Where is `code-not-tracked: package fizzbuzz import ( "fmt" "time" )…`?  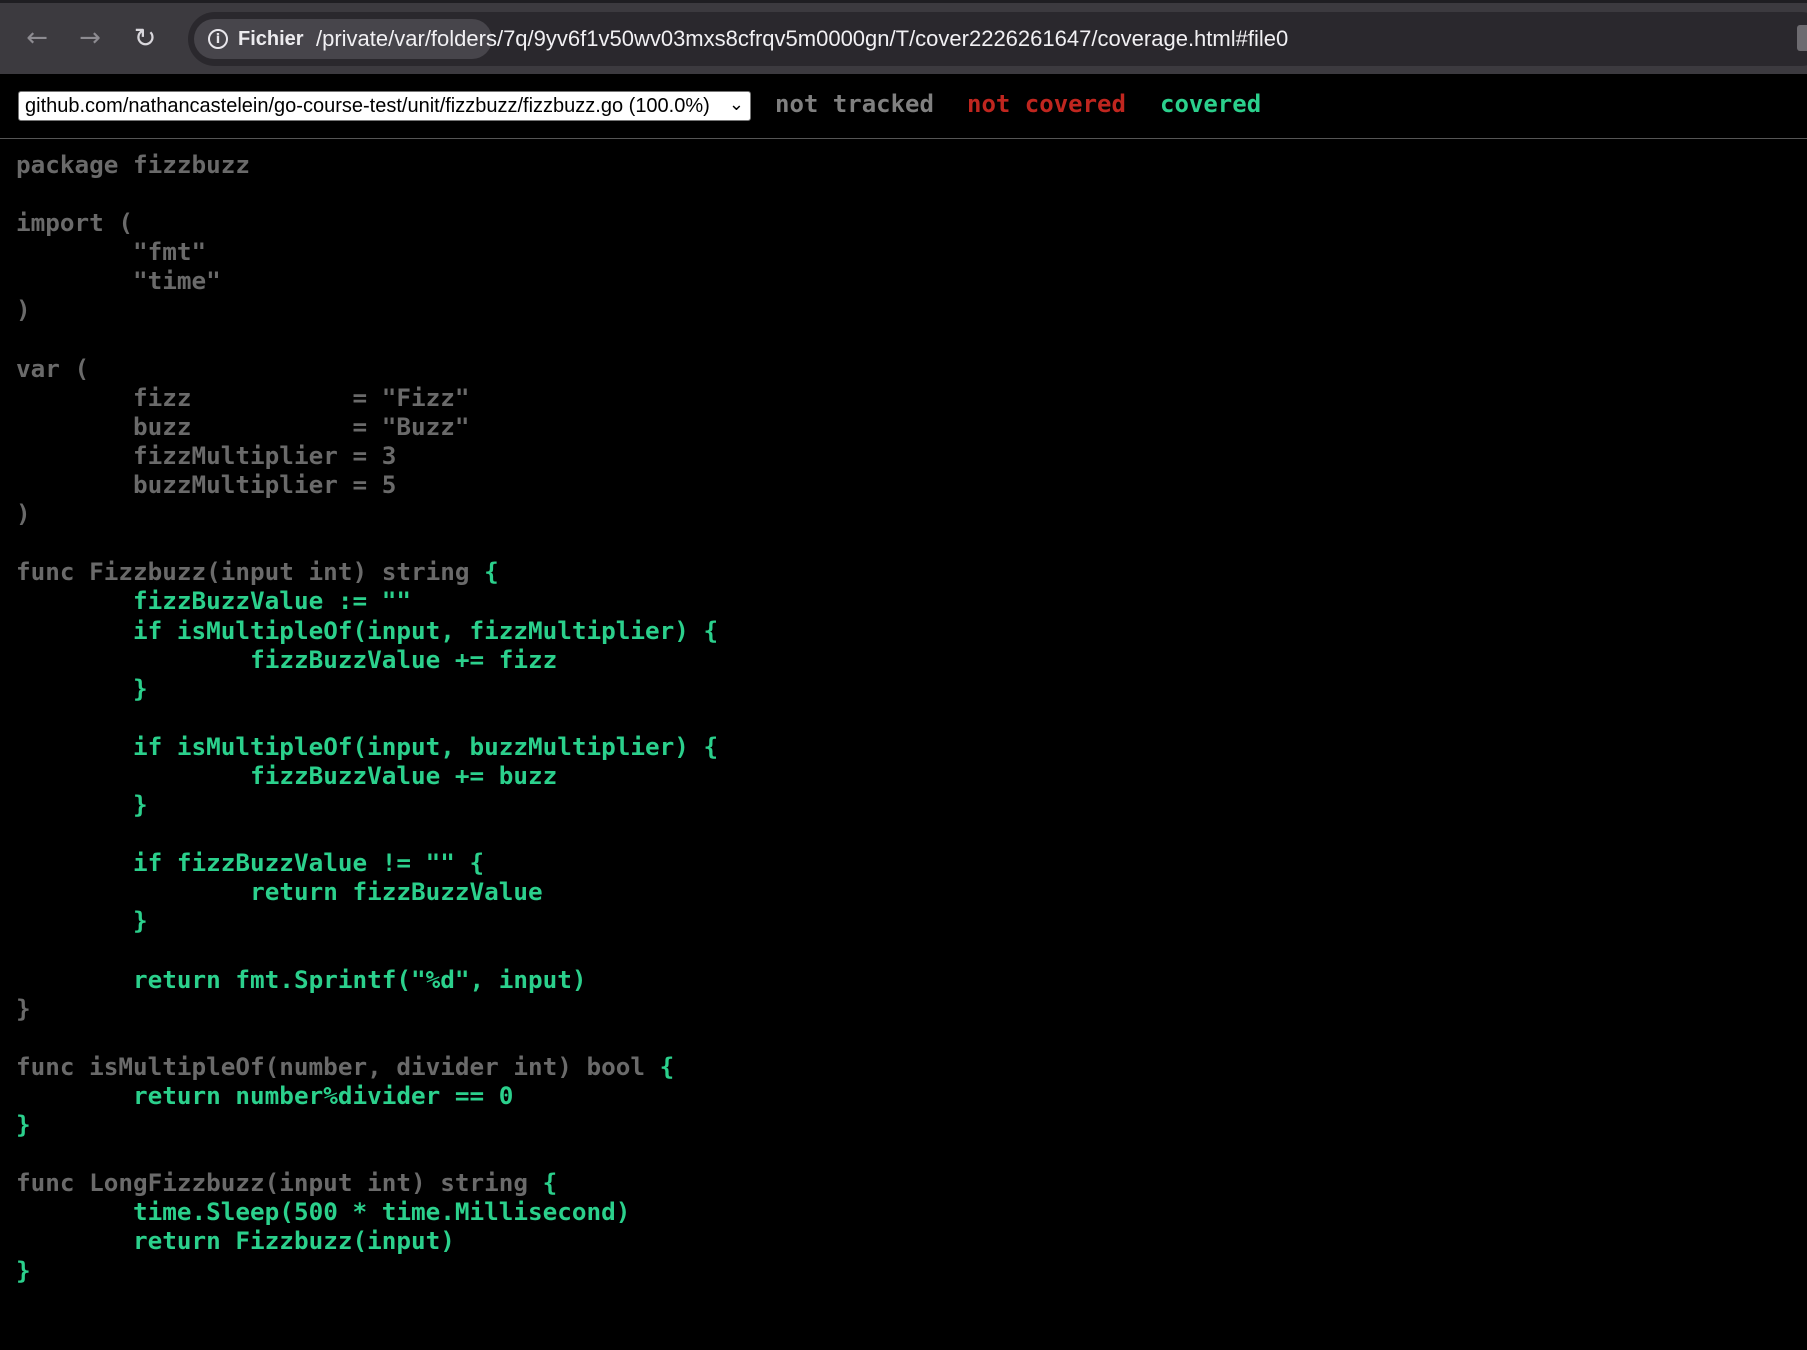
code-not-tracked: package fizzbuzz import ( "fmt" "time" )… is located at coordinates (243, 368).